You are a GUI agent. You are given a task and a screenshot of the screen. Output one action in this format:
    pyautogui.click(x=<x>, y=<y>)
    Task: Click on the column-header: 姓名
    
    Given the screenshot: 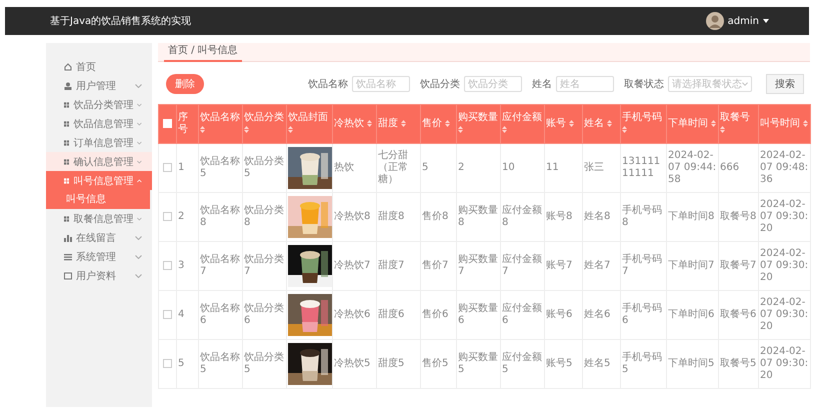 What is the action you would take?
    pyautogui.click(x=601, y=124)
    